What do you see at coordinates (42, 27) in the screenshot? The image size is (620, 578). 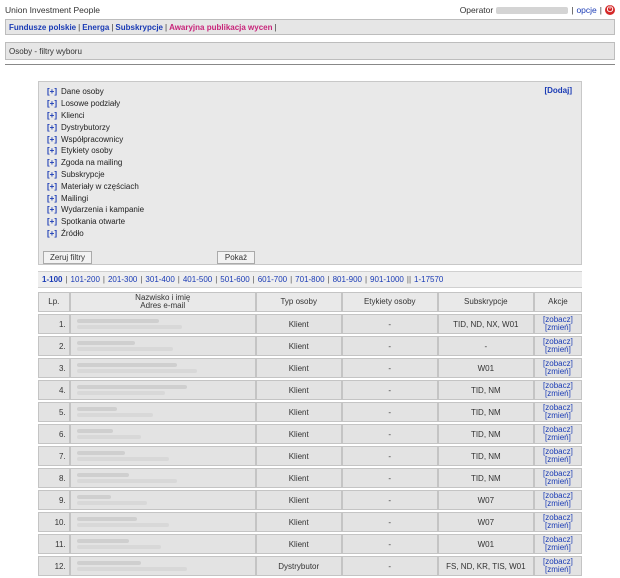 I see `nav-item: Fundusze polskie` at bounding box center [42, 27].